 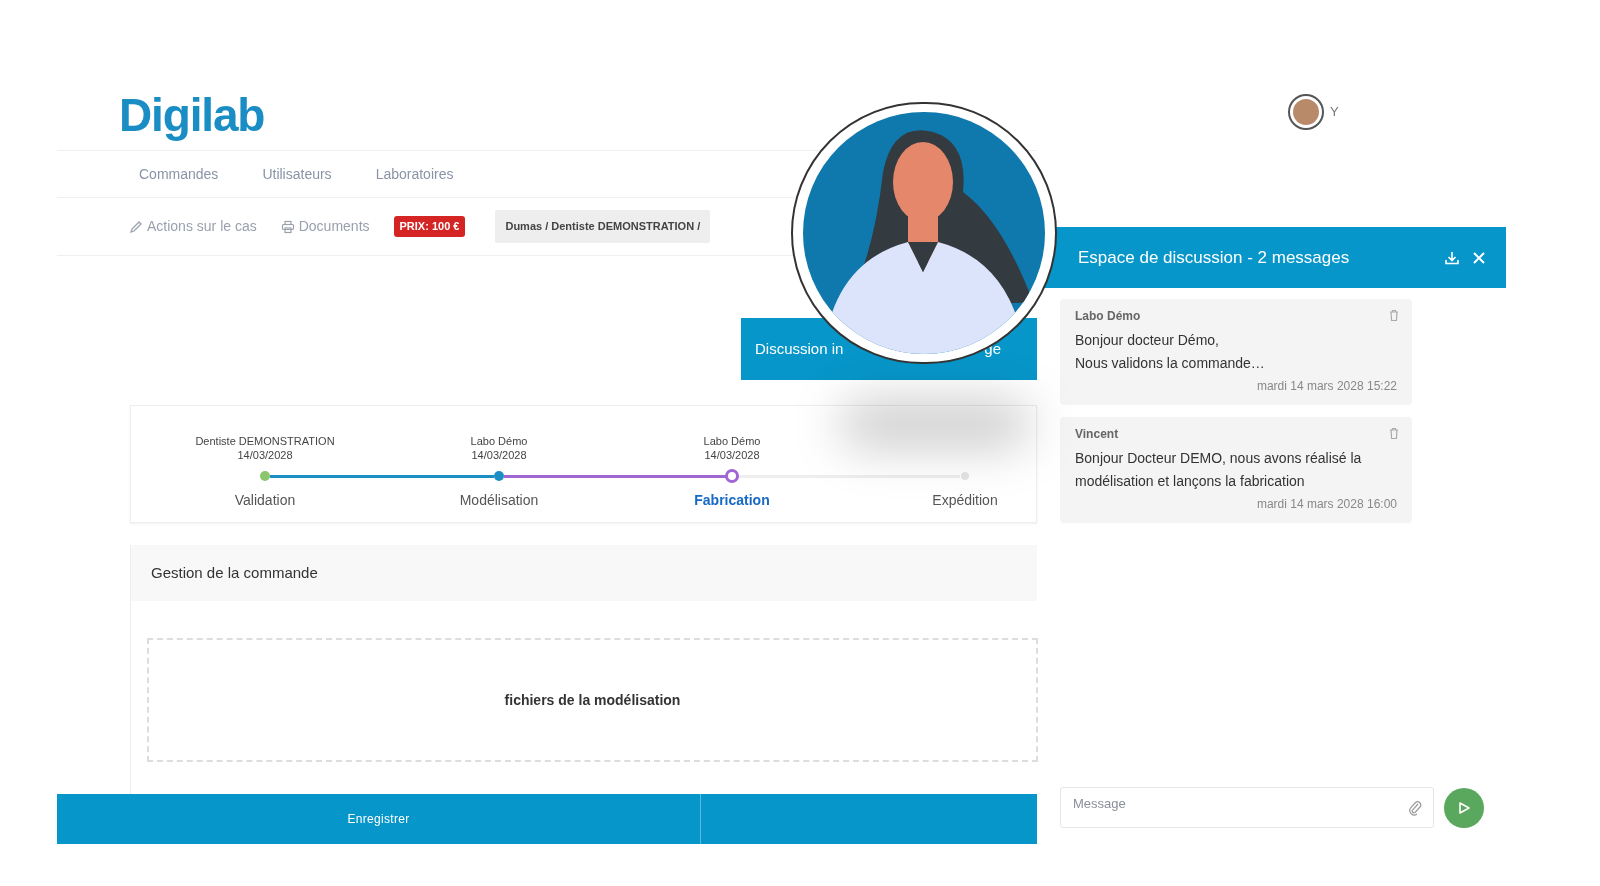 I want to click on step-label: Validation, so click(x=265, y=500).